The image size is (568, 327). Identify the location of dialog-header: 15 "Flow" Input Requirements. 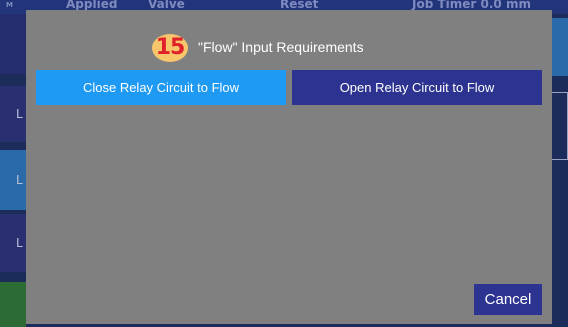
(289, 49).